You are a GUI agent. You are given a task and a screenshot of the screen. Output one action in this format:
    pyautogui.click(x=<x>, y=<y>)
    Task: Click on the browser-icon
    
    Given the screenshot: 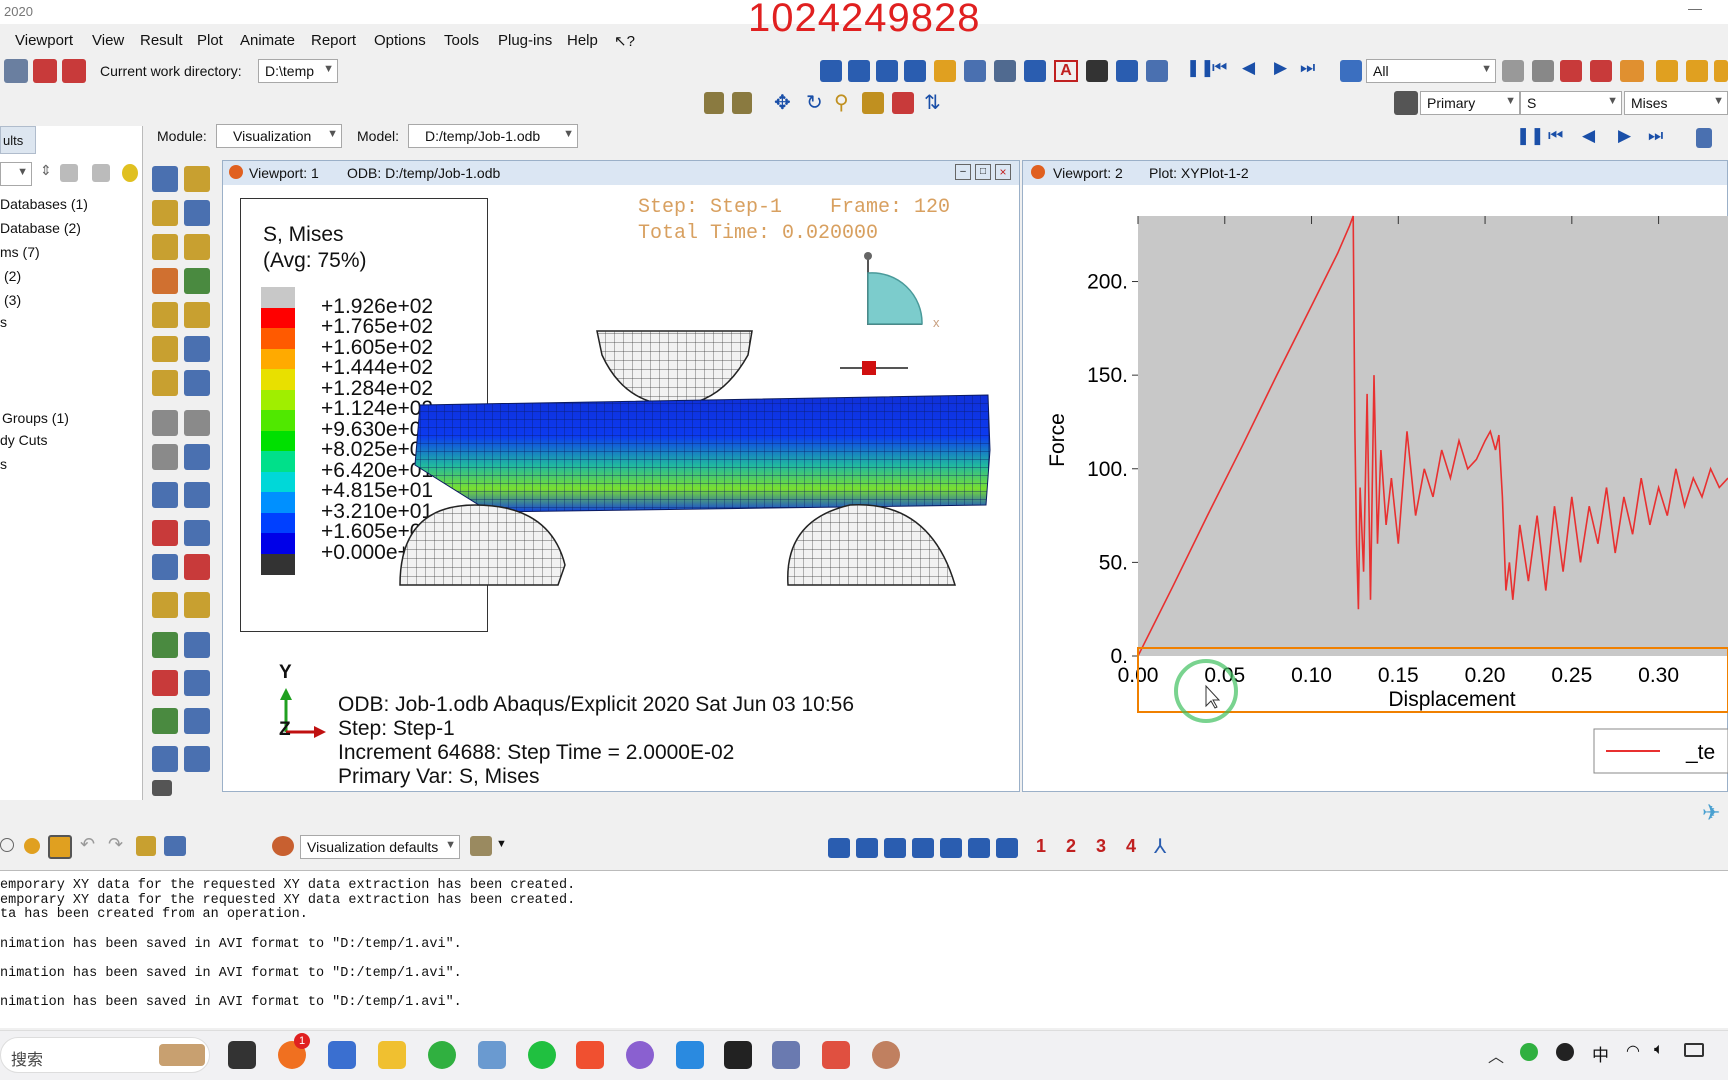 What is the action you would take?
    pyautogui.click(x=442, y=1055)
    